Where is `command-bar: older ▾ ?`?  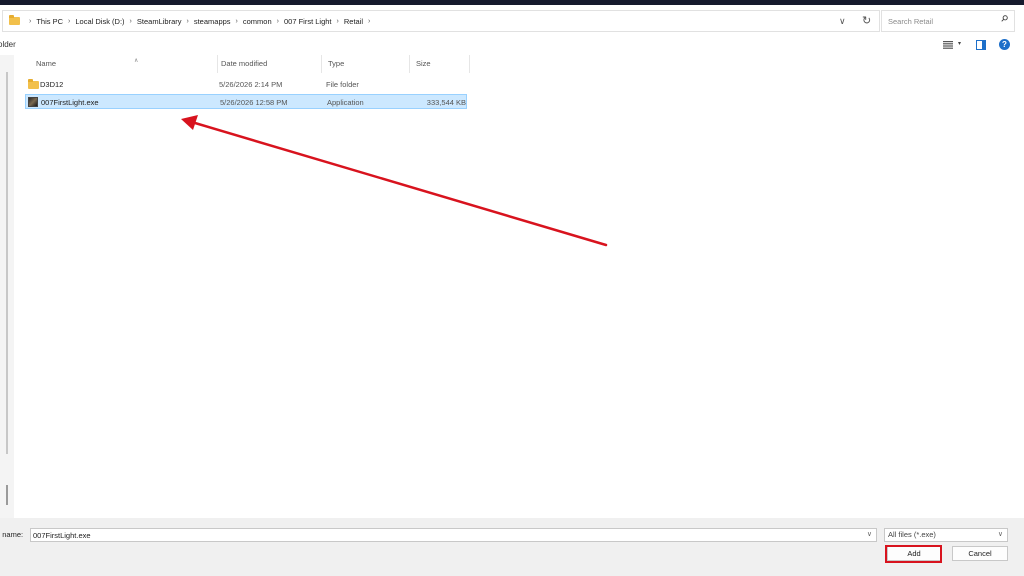
command-bar: older ▾ ? is located at coordinates (512, 45).